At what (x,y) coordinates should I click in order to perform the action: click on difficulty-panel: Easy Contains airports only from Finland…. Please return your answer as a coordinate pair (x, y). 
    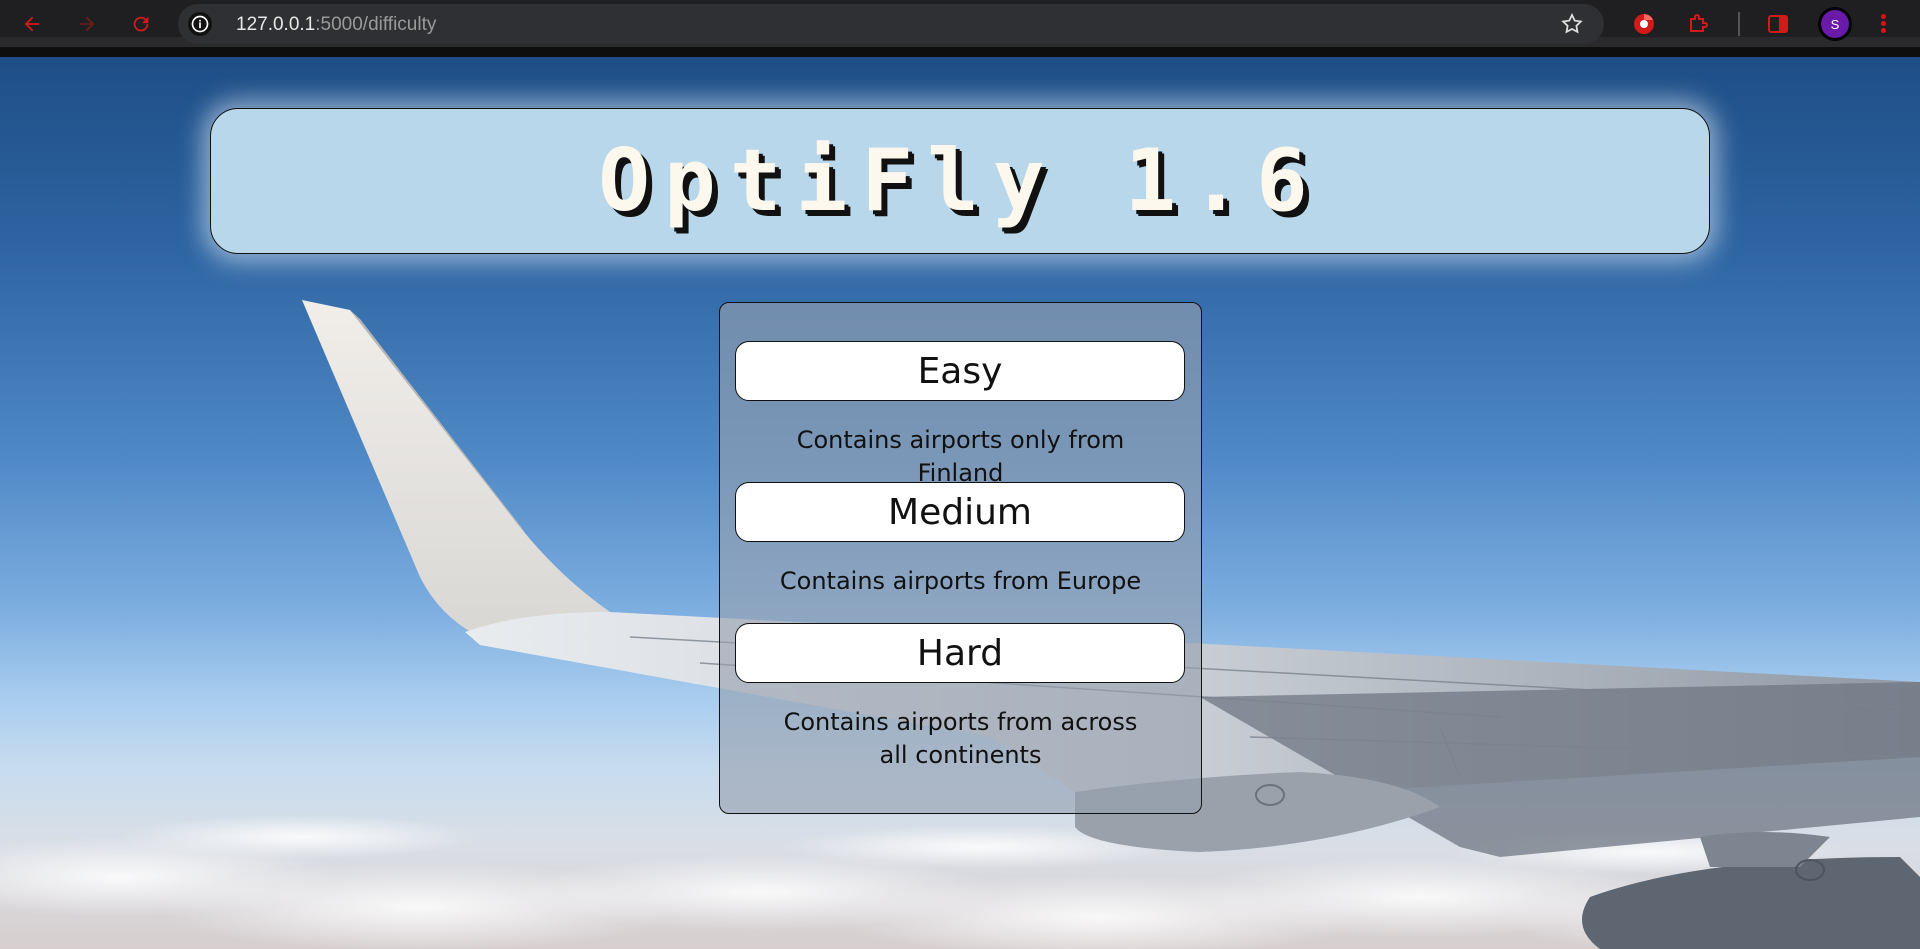
    Looking at the image, I should click on (960, 558).